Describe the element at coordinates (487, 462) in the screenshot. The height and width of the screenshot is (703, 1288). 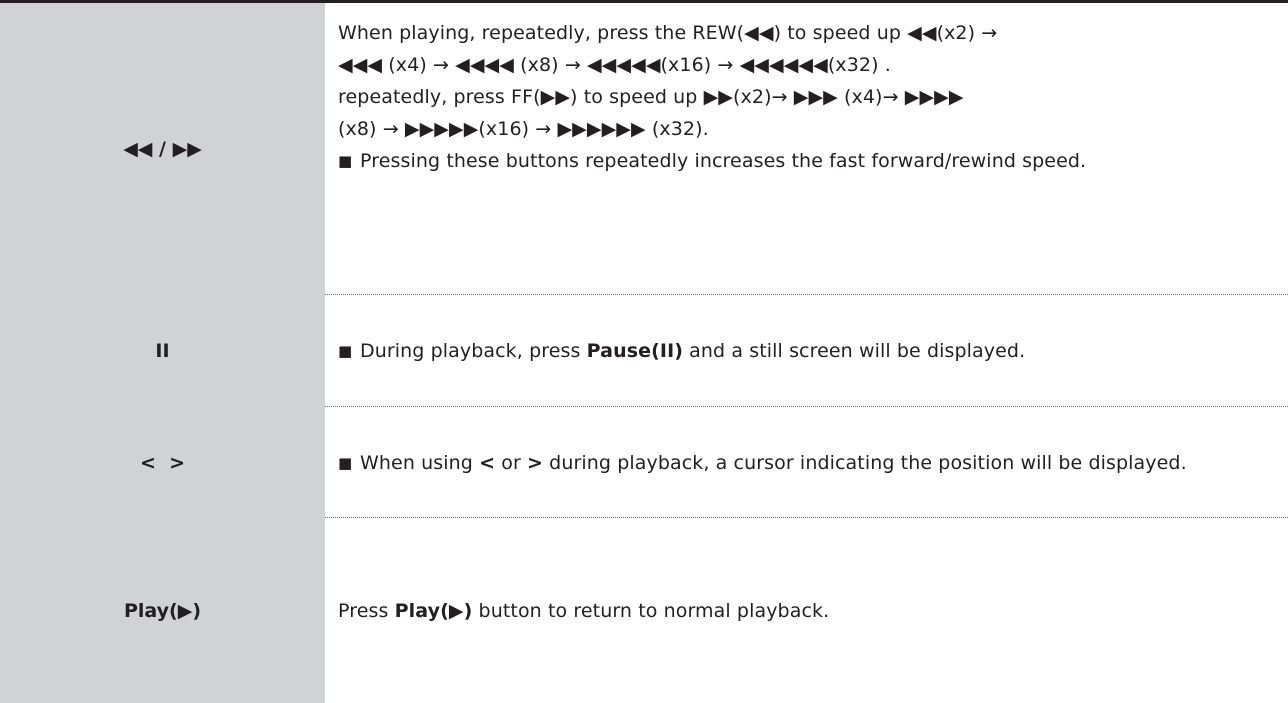
I see `left-arrow-key: <` at that location.